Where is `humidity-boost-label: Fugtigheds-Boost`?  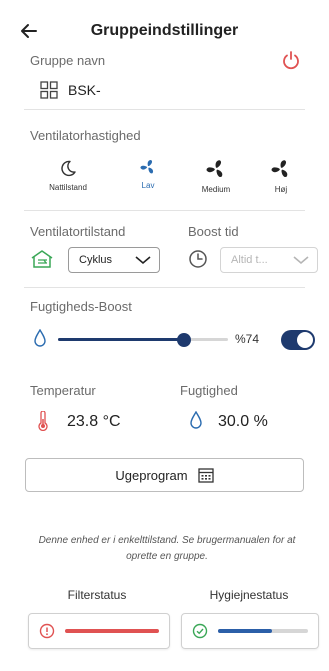
humidity-boost-label: Fugtigheds-Boost is located at coordinates (81, 306).